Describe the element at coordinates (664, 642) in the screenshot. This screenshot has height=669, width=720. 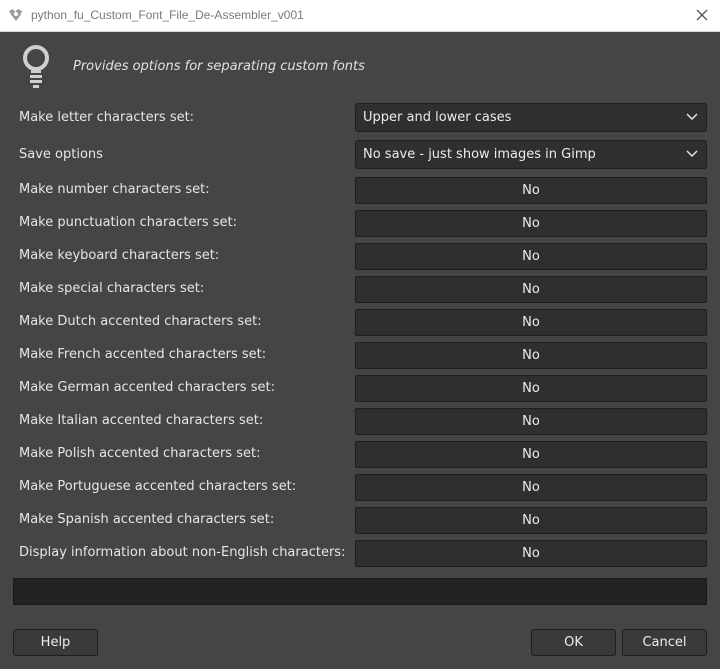
I see `cancel-button: Cancel` at that location.